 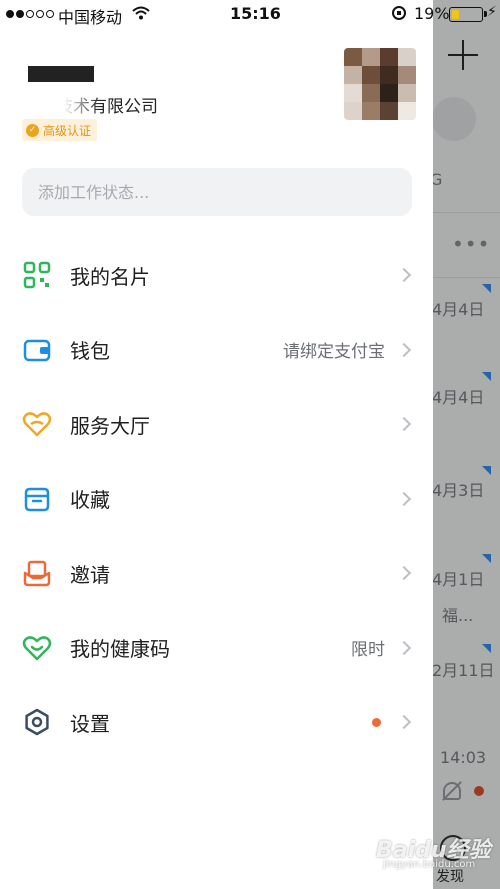 I want to click on menu-item-favorites: 收藏, so click(x=216, y=499).